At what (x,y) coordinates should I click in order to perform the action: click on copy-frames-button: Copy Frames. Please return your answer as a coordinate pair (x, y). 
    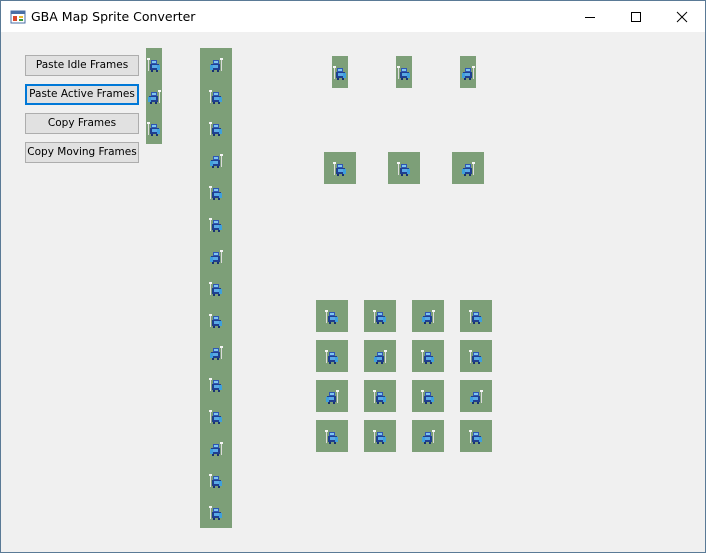
    Looking at the image, I should click on (82, 123).